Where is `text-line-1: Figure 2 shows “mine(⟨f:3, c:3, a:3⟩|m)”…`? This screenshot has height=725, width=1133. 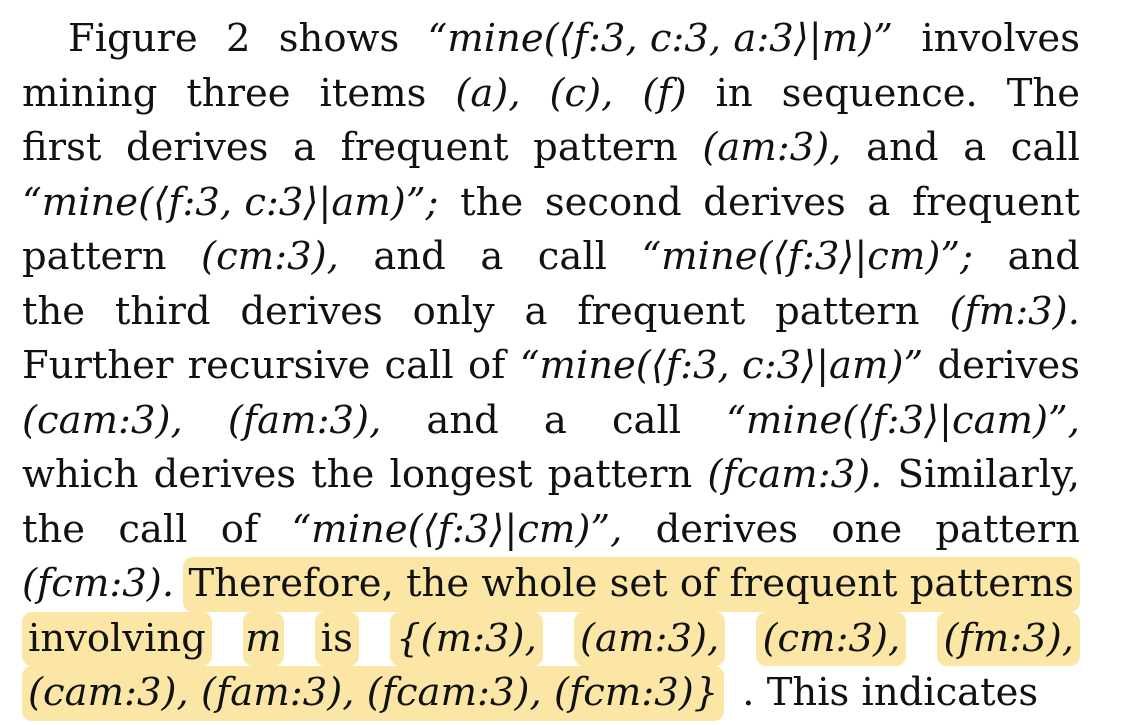
text-line-1: Figure 2 shows “mine(⟨f:3, c:3, a:3⟩|m)”… is located at coordinates (551, 39).